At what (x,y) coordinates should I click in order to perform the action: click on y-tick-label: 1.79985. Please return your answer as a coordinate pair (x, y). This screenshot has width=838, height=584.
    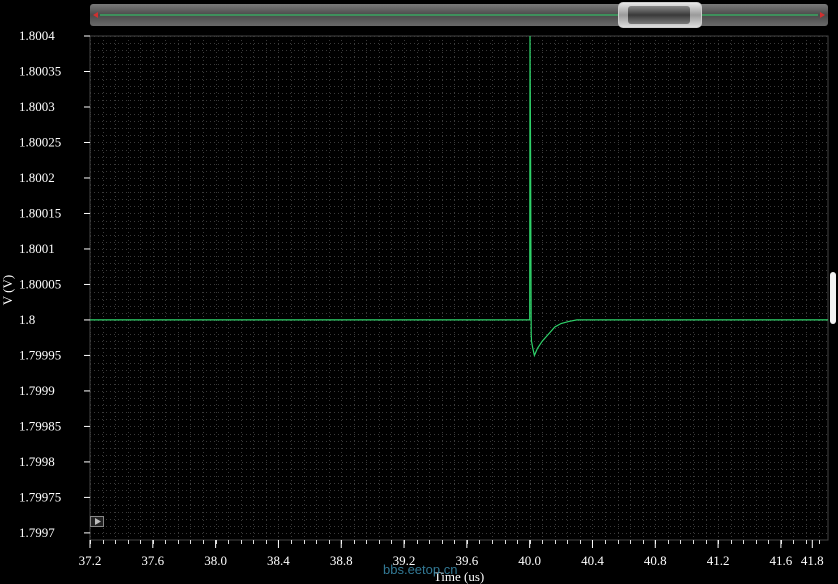
    Looking at the image, I should click on (40, 425).